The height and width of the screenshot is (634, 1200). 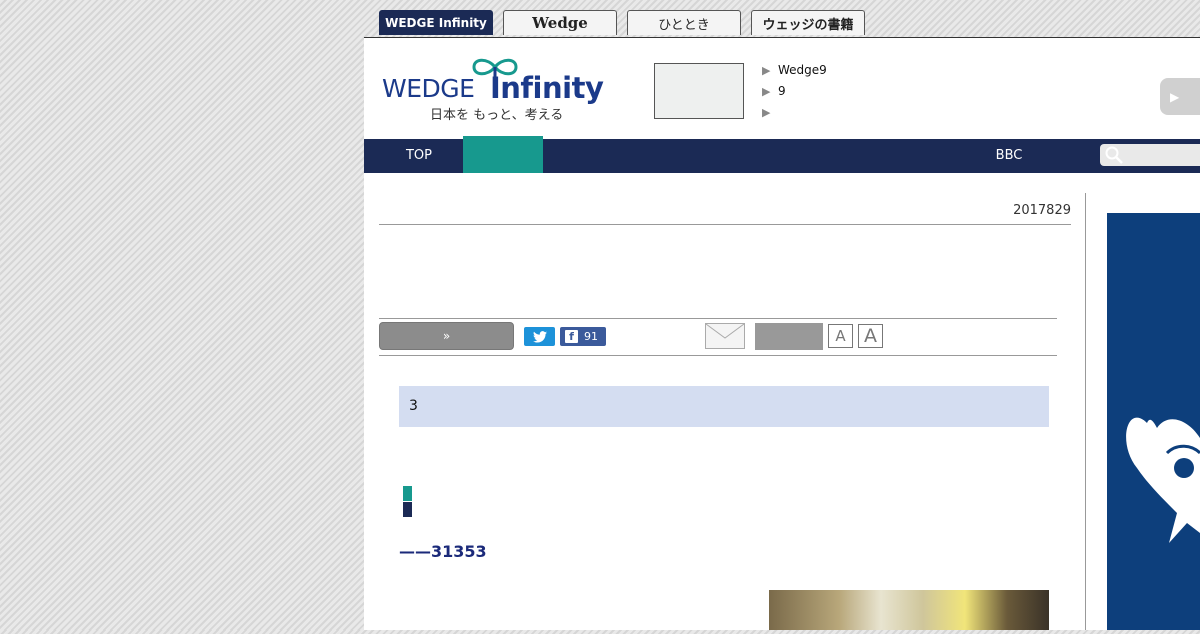 I want to click on play-icon: ▶, so click(x=1175, y=96).